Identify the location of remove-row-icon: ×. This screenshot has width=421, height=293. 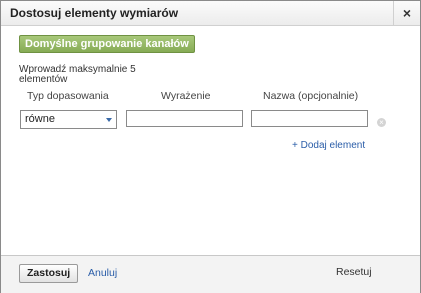
(381, 122).